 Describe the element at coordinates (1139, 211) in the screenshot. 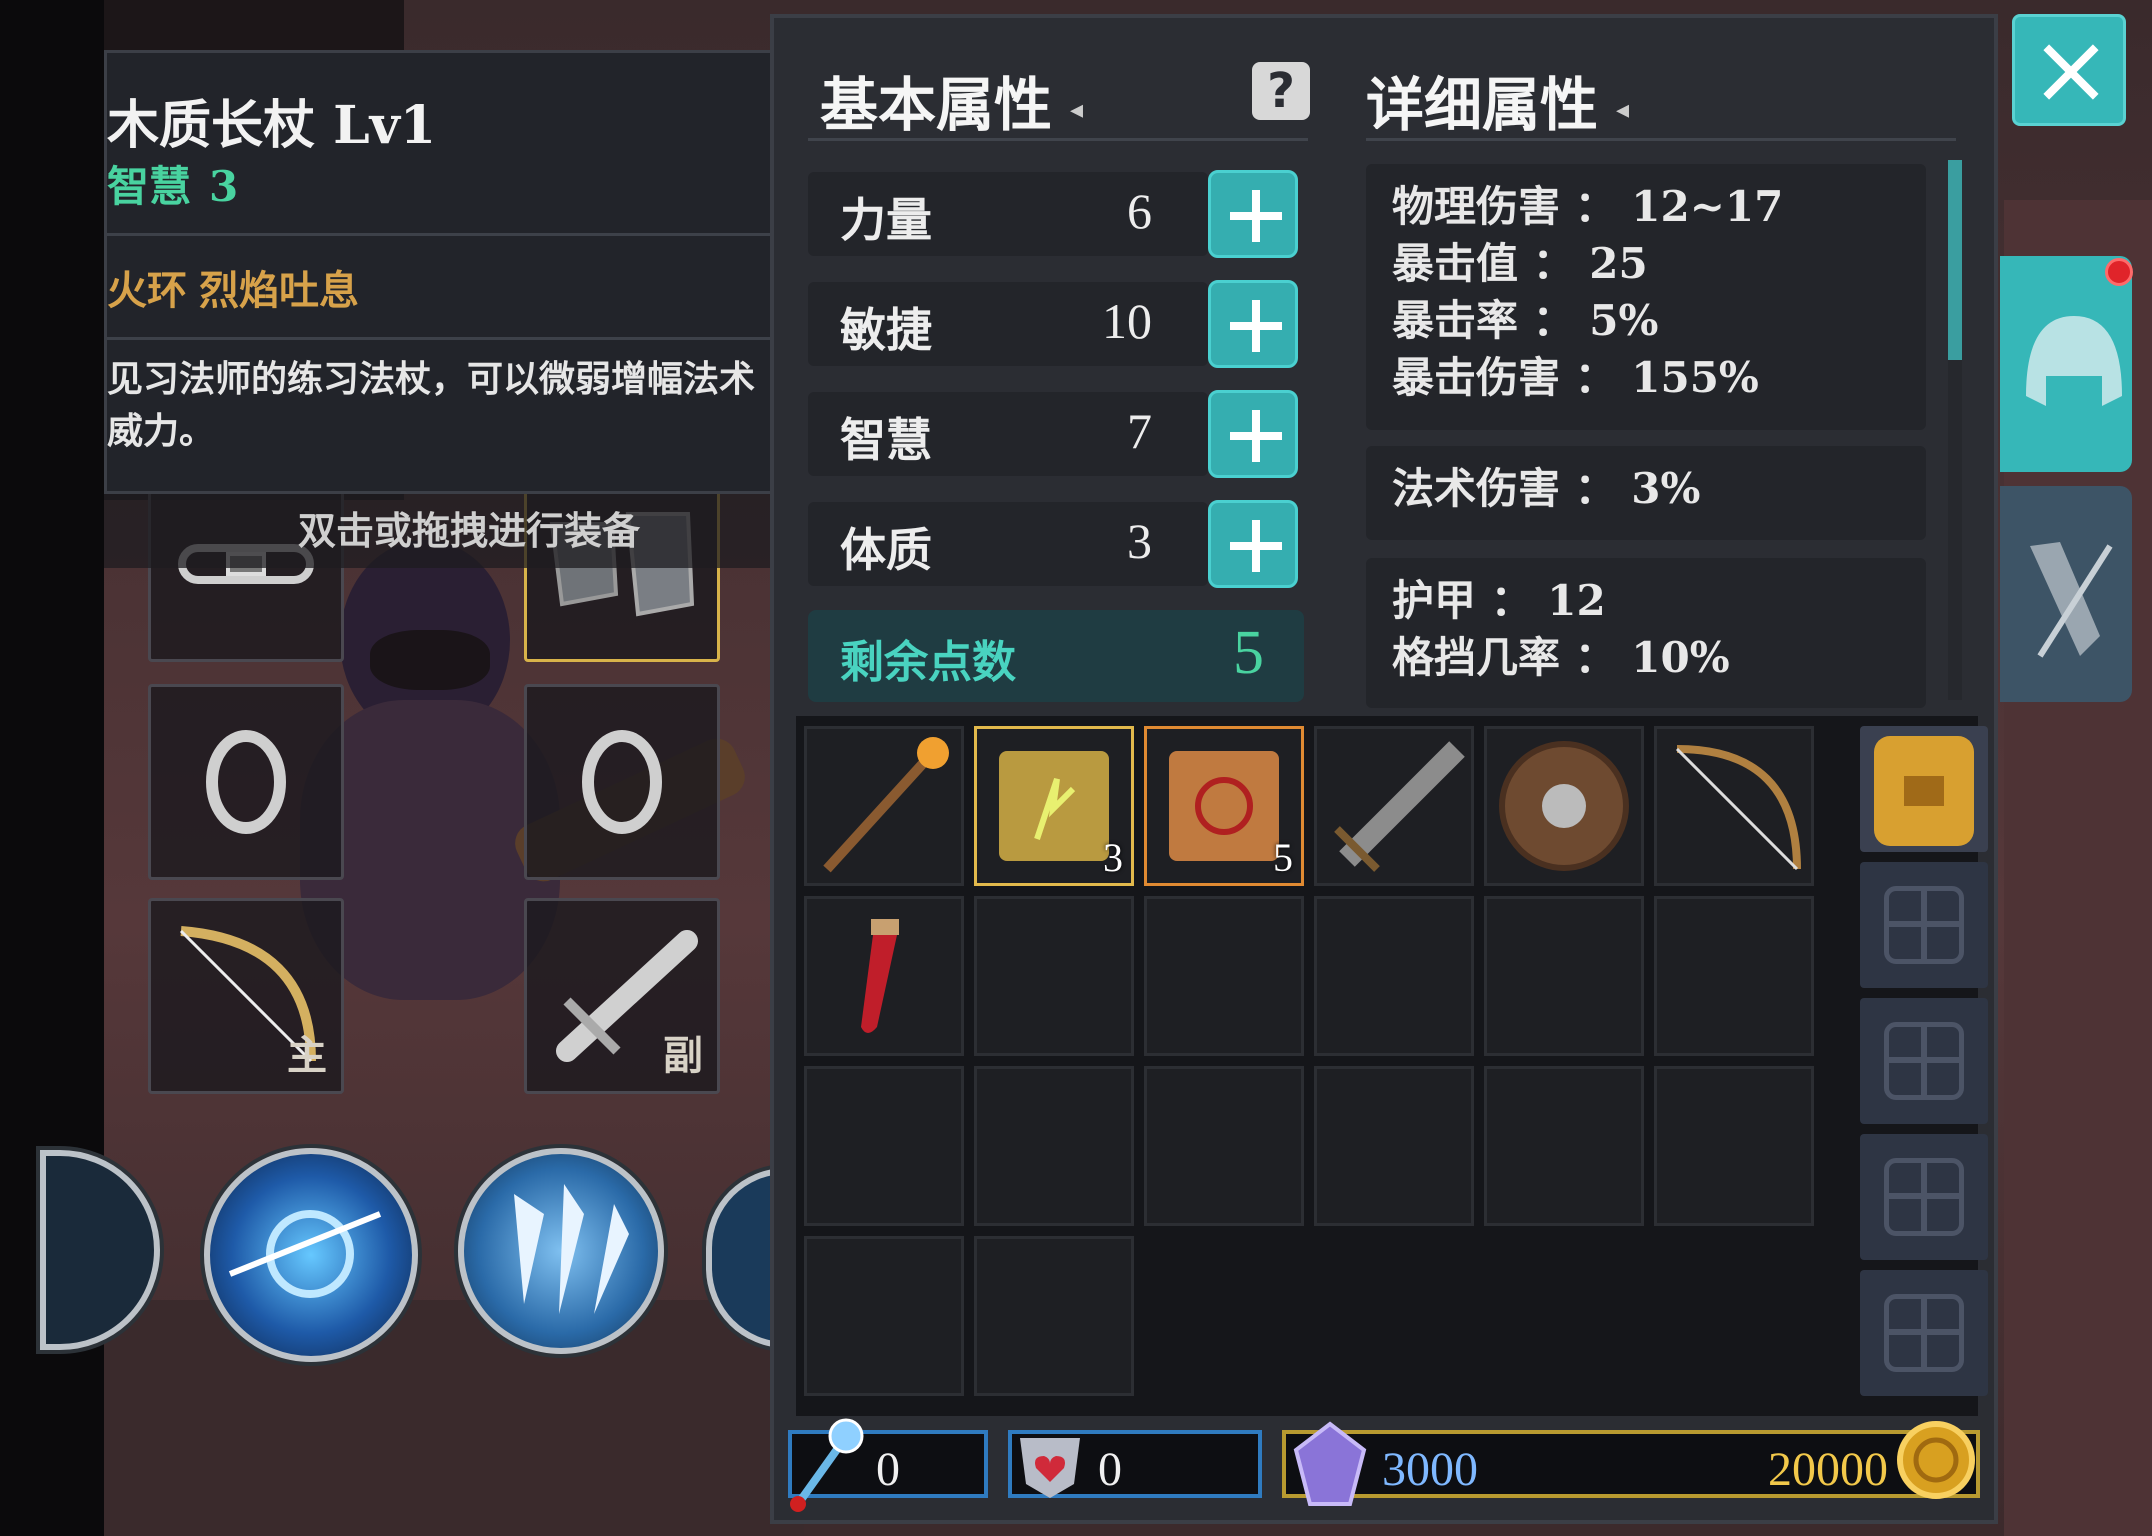

I see `stat-value: 6` at that location.